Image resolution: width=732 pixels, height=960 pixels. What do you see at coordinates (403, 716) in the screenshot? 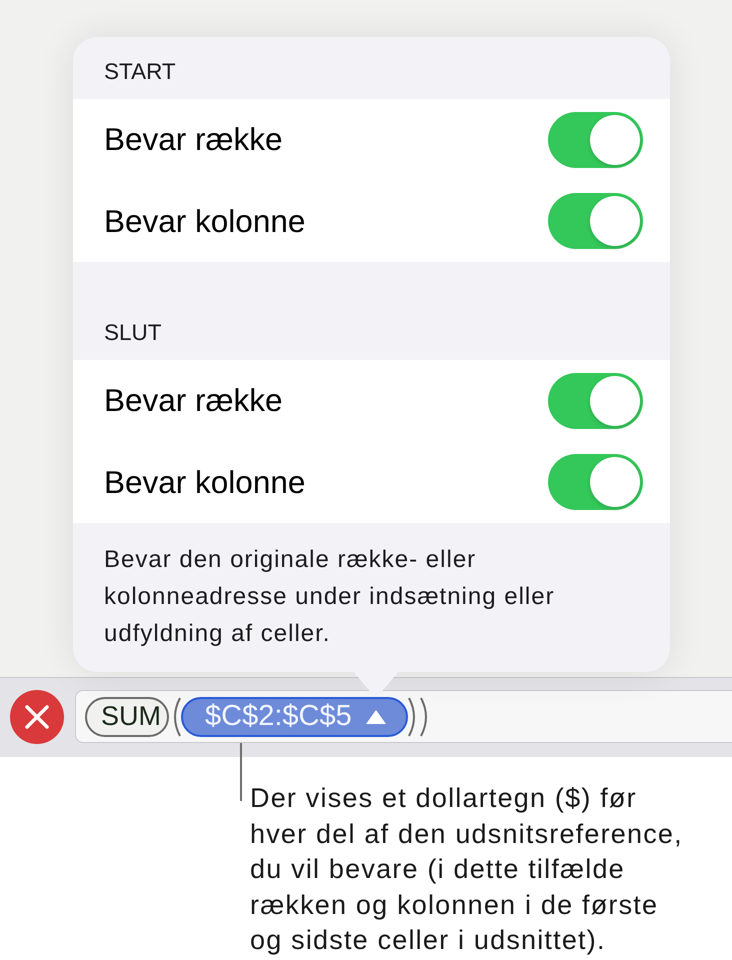
I see `formula-field: SUM $C$2:$C$5` at bounding box center [403, 716].